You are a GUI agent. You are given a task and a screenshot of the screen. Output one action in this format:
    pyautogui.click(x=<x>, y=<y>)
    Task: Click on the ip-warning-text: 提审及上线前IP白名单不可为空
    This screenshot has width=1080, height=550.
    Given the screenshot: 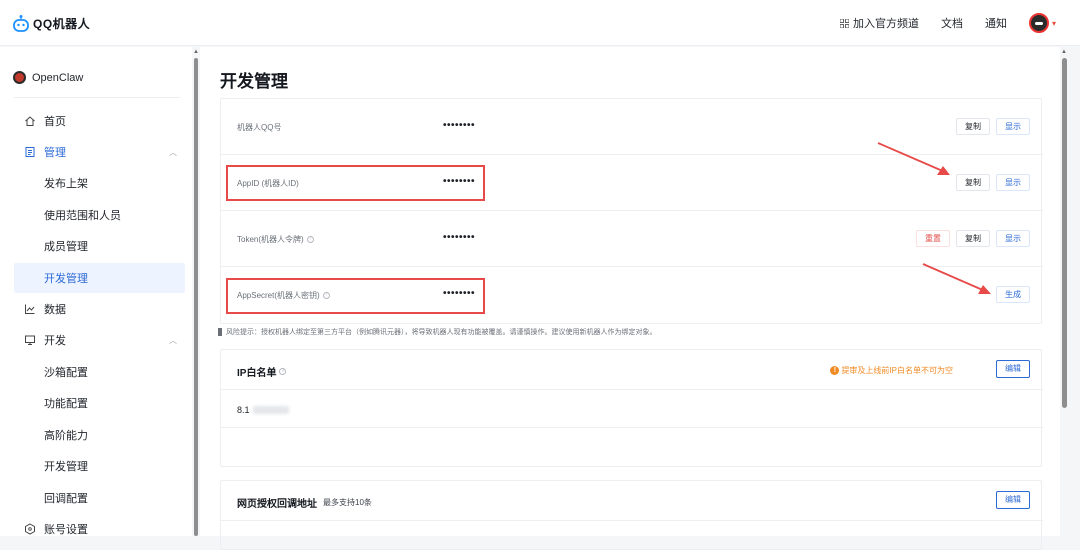 What is the action you would take?
    pyautogui.click(x=897, y=370)
    